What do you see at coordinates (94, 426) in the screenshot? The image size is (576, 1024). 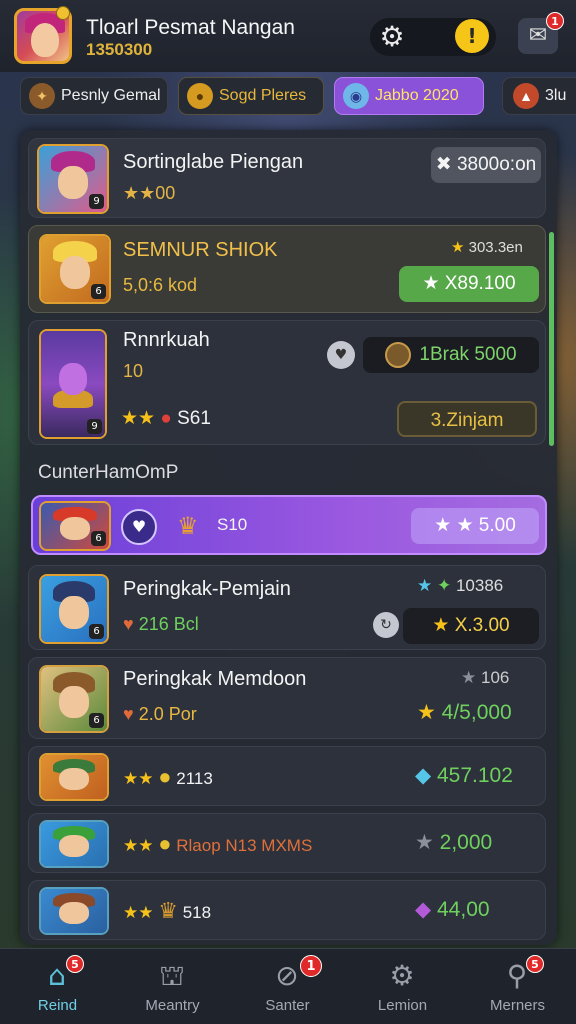 I see `rank-badge-icon: 9` at bounding box center [94, 426].